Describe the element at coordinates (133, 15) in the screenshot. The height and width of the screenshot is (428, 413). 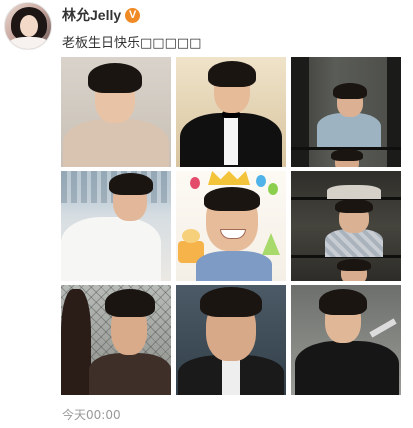
I see `verified-badge-icon: V` at that location.